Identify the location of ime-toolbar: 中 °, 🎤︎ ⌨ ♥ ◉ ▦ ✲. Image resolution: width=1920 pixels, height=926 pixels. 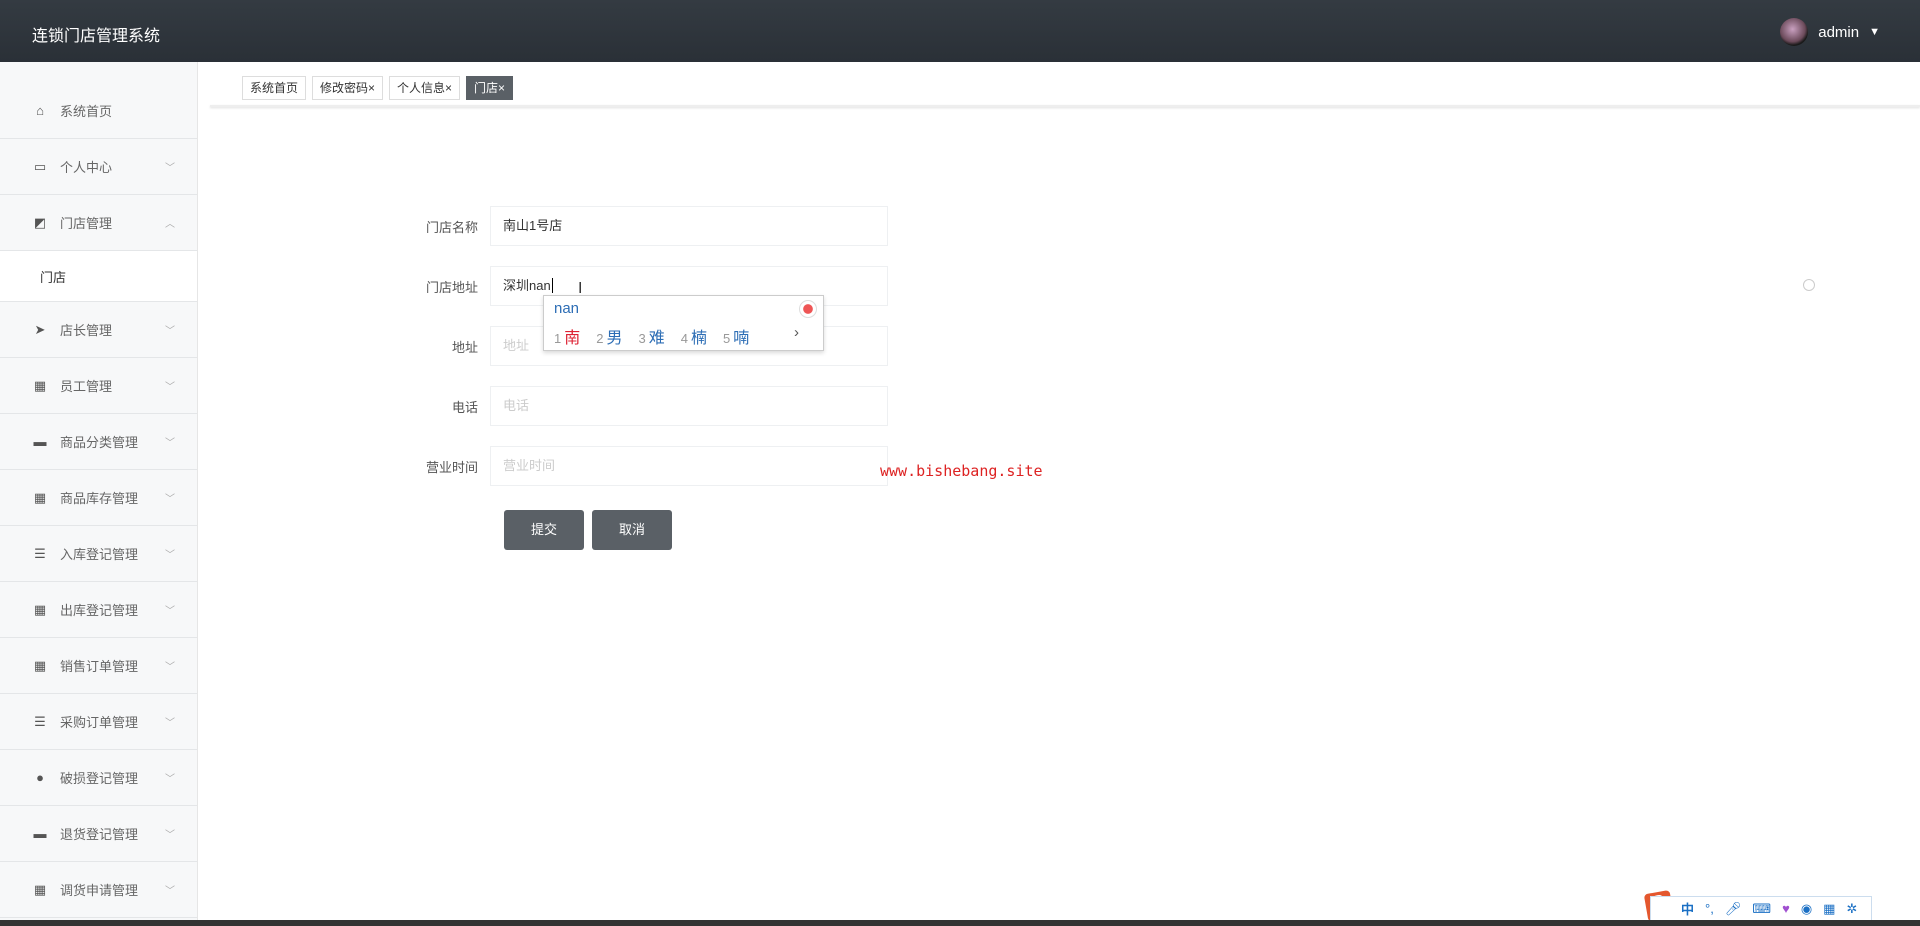
(1761, 908).